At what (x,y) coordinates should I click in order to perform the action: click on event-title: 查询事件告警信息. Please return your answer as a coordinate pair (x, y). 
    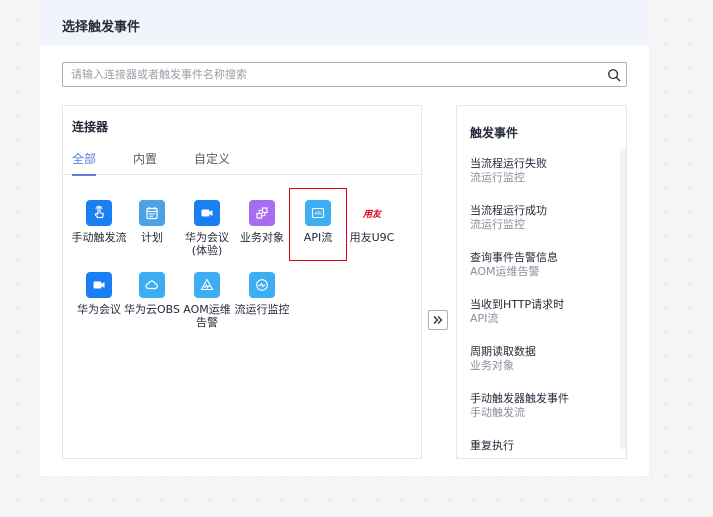
    Looking at the image, I should click on (514, 257).